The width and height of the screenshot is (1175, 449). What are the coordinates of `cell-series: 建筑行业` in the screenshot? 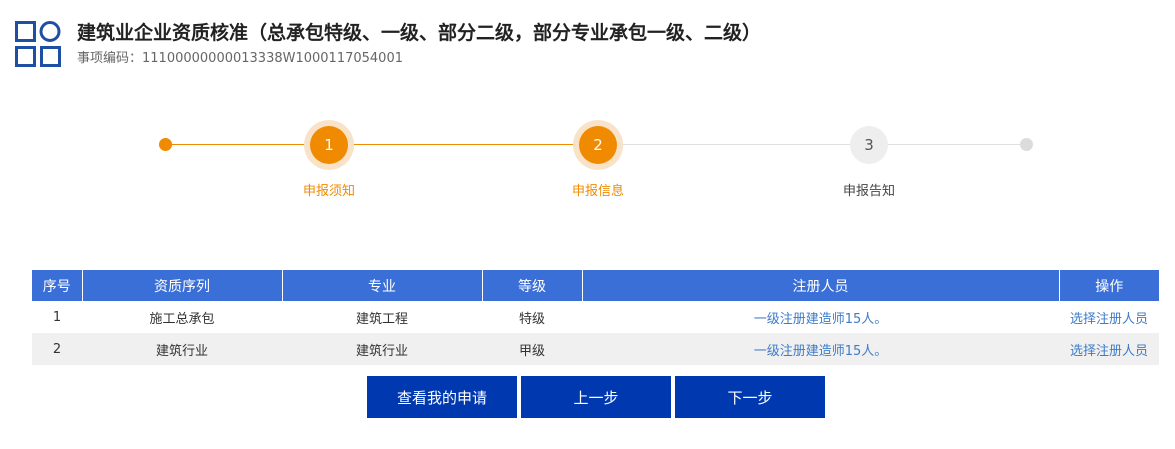 It's located at (182, 349).